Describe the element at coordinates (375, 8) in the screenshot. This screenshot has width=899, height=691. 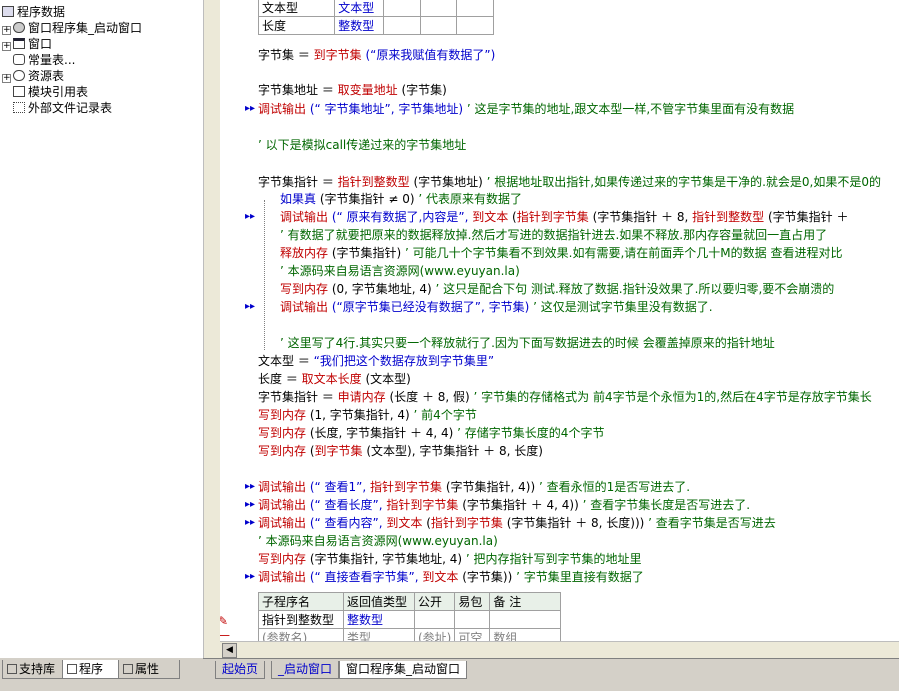
I see `table-row: 文本型 文本型` at that location.